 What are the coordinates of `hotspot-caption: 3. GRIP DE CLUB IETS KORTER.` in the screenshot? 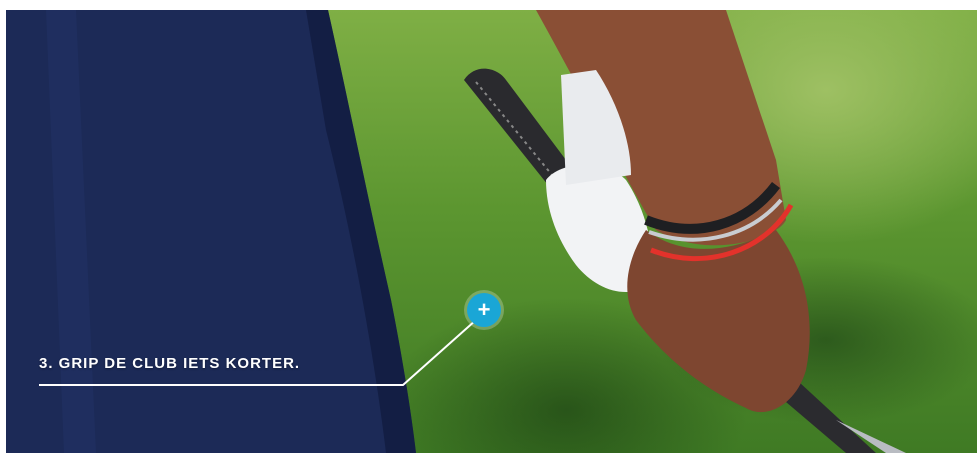 It's located at (170, 363).